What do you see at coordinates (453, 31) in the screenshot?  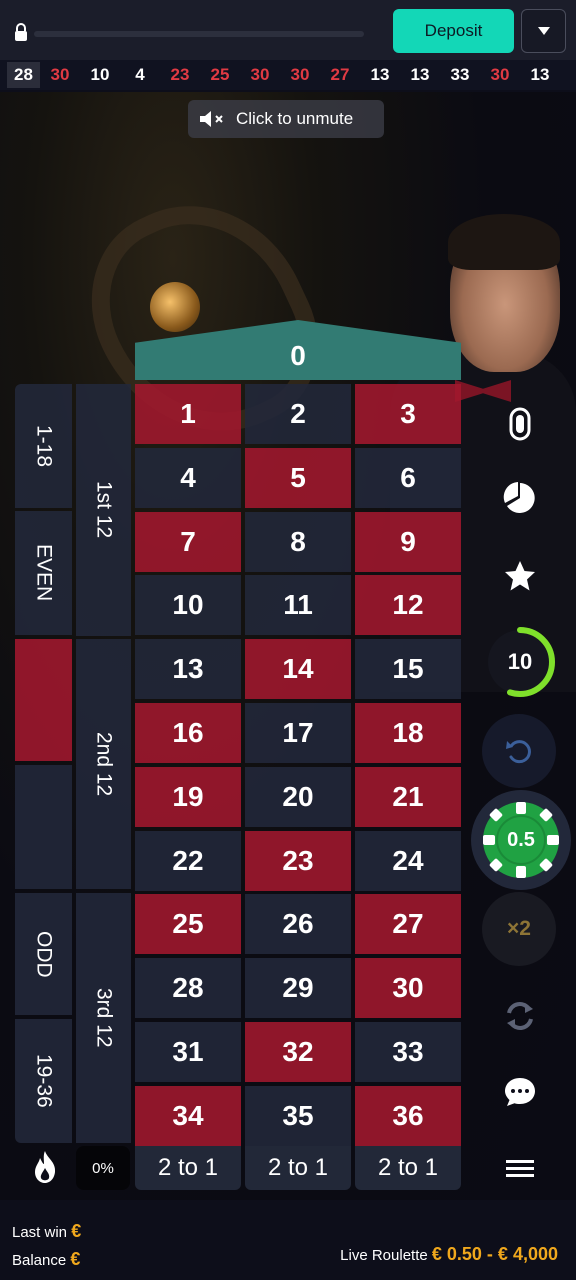 I see `deposit-button: Deposit` at bounding box center [453, 31].